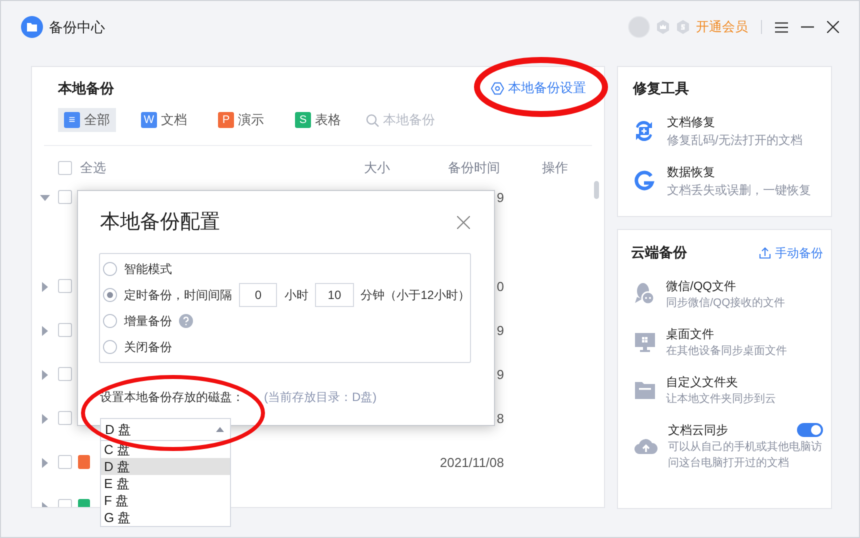  Describe the element at coordinates (303, 120) in the screenshot. I see `file-type-icon: S` at that location.